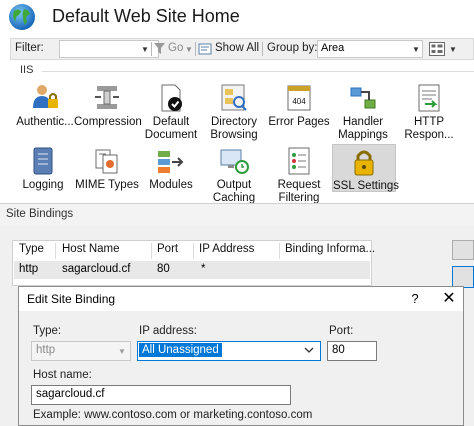 This screenshot has width=474, height=426. Describe the element at coordinates (167, 249) in the screenshot. I see `column-header-port: Port` at that location.